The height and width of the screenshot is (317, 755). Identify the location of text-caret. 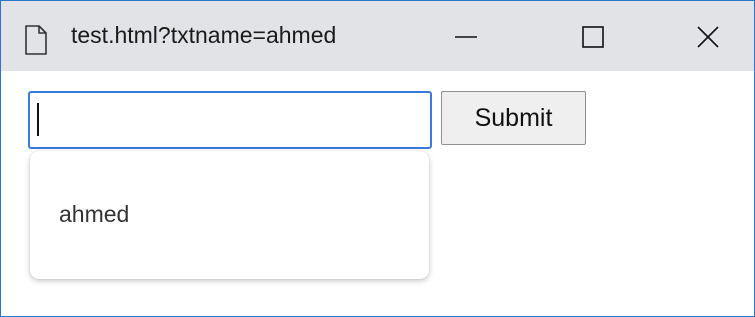
(38, 119).